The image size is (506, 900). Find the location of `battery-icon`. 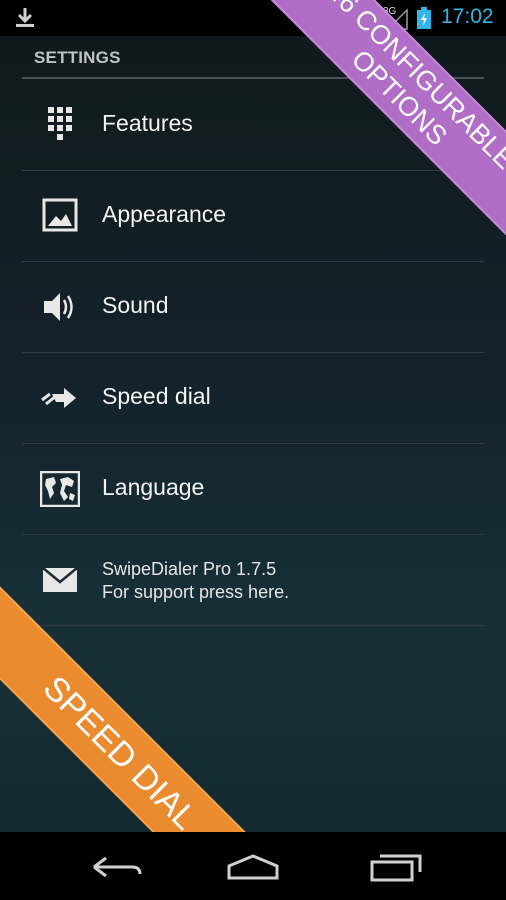

battery-icon is located at coordinates (424, 18).